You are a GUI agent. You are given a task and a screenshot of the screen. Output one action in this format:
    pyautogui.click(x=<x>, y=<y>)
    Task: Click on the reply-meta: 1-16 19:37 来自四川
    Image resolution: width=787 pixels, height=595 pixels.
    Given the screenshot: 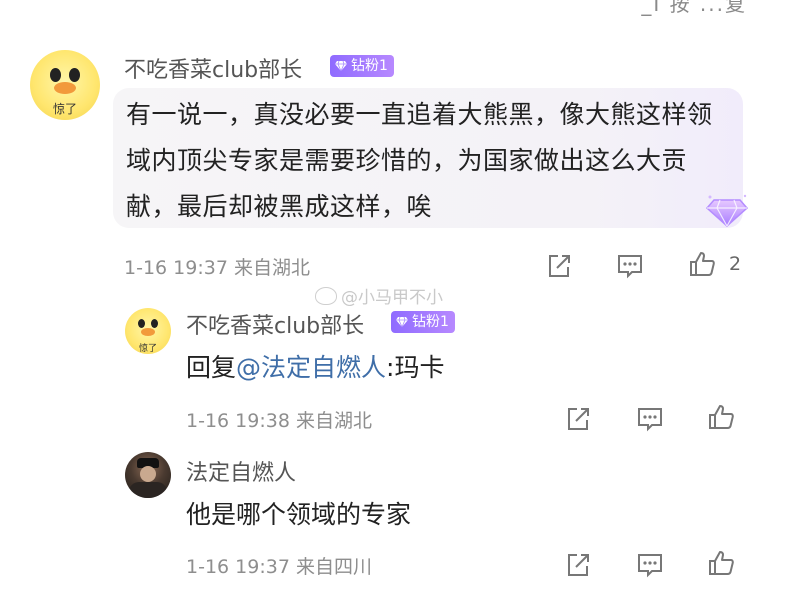 What is the action you would take?
    pyautogui.click(x=279, y=567)
    